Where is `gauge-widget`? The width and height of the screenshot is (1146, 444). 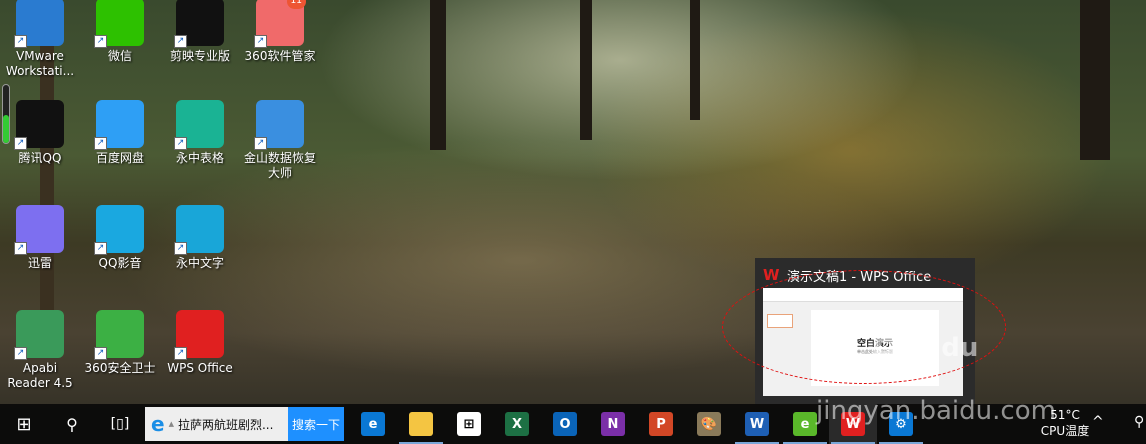 gauge-widget is located at coordinates (6, 114).